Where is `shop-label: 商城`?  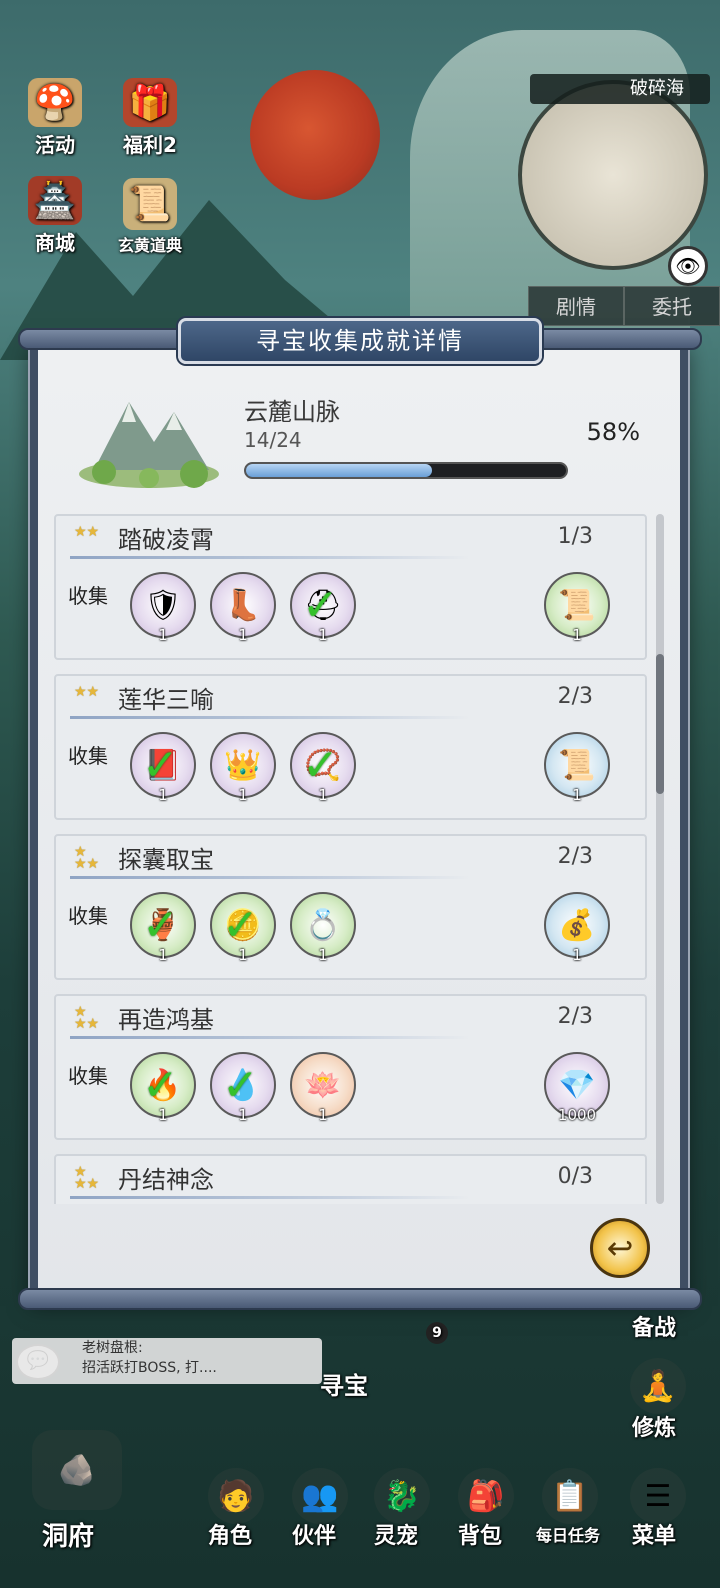
shop-label: 商城 is located at coordinates (55, 243).